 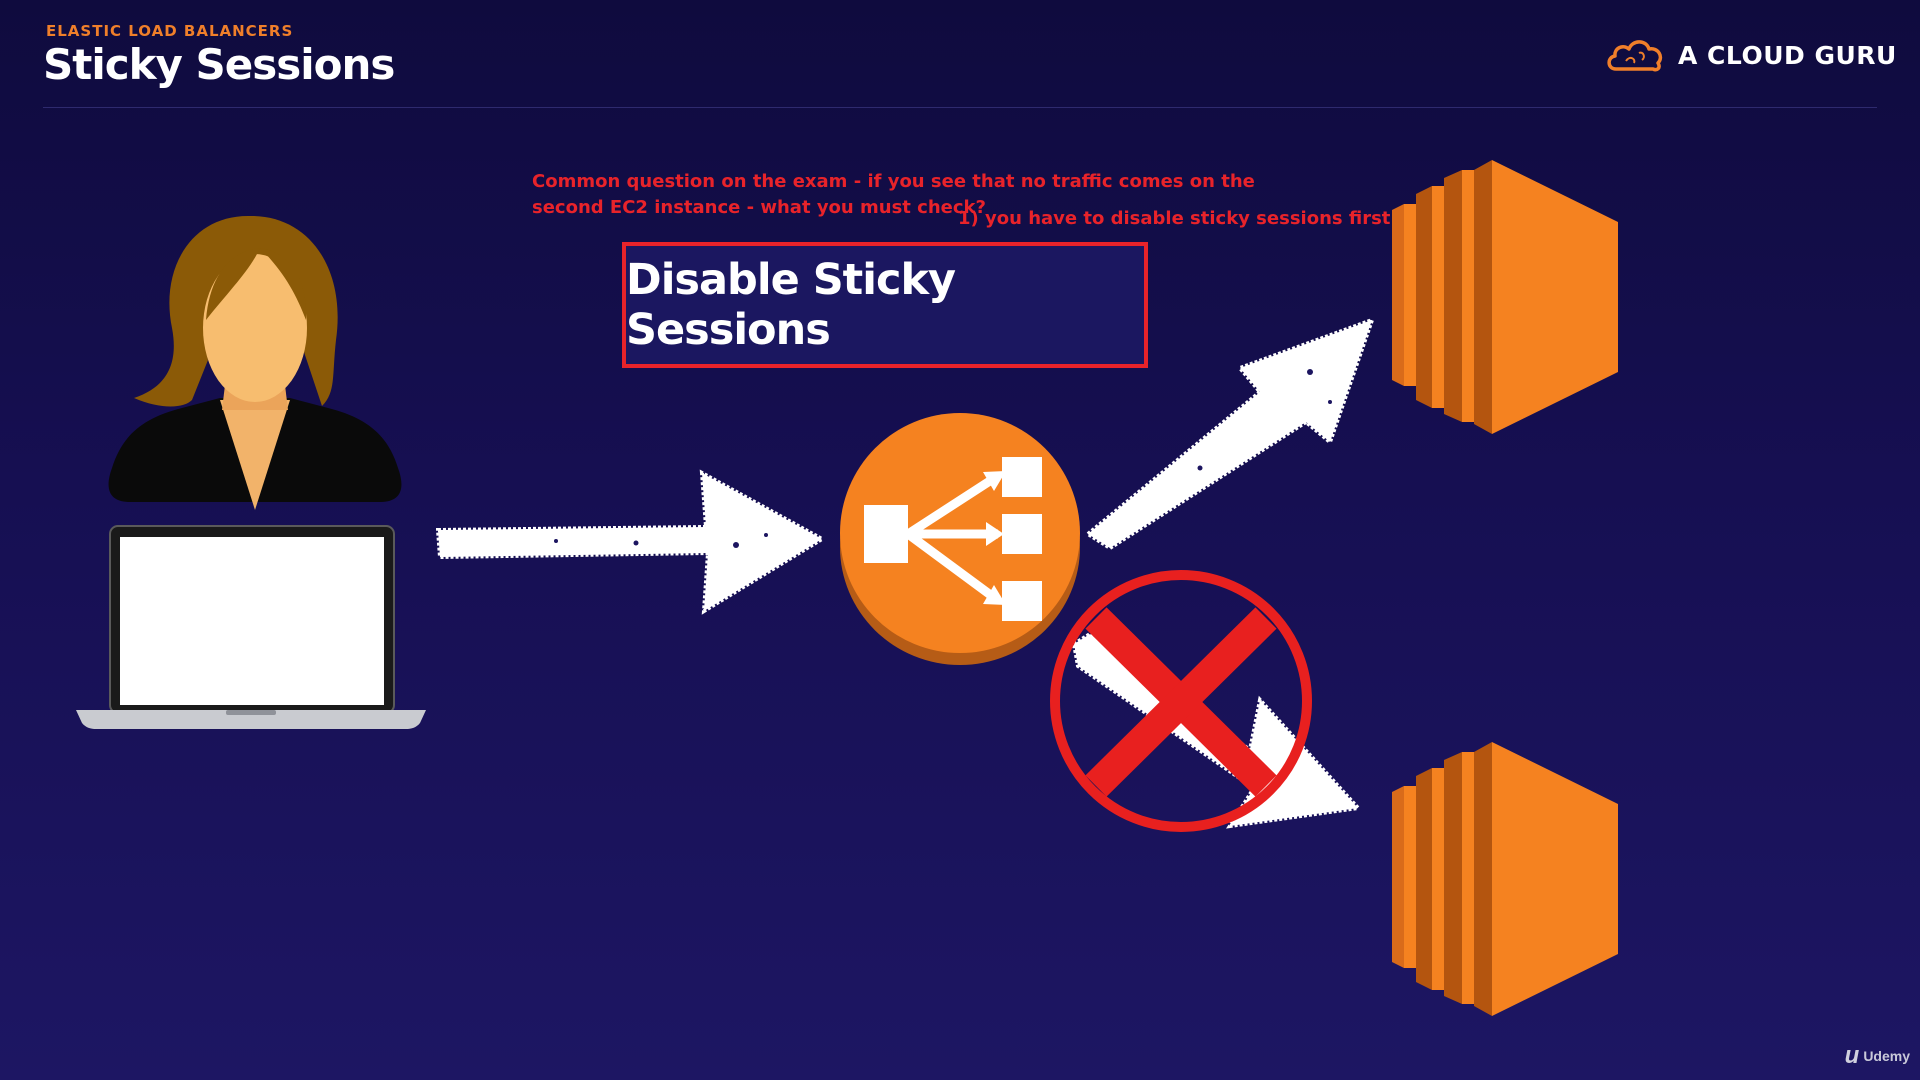 What do you see at coordinates (791, 305) in the screenshot?
I see `callout-text: Disable Sticky Sessions` at bounding box center [791, 305].